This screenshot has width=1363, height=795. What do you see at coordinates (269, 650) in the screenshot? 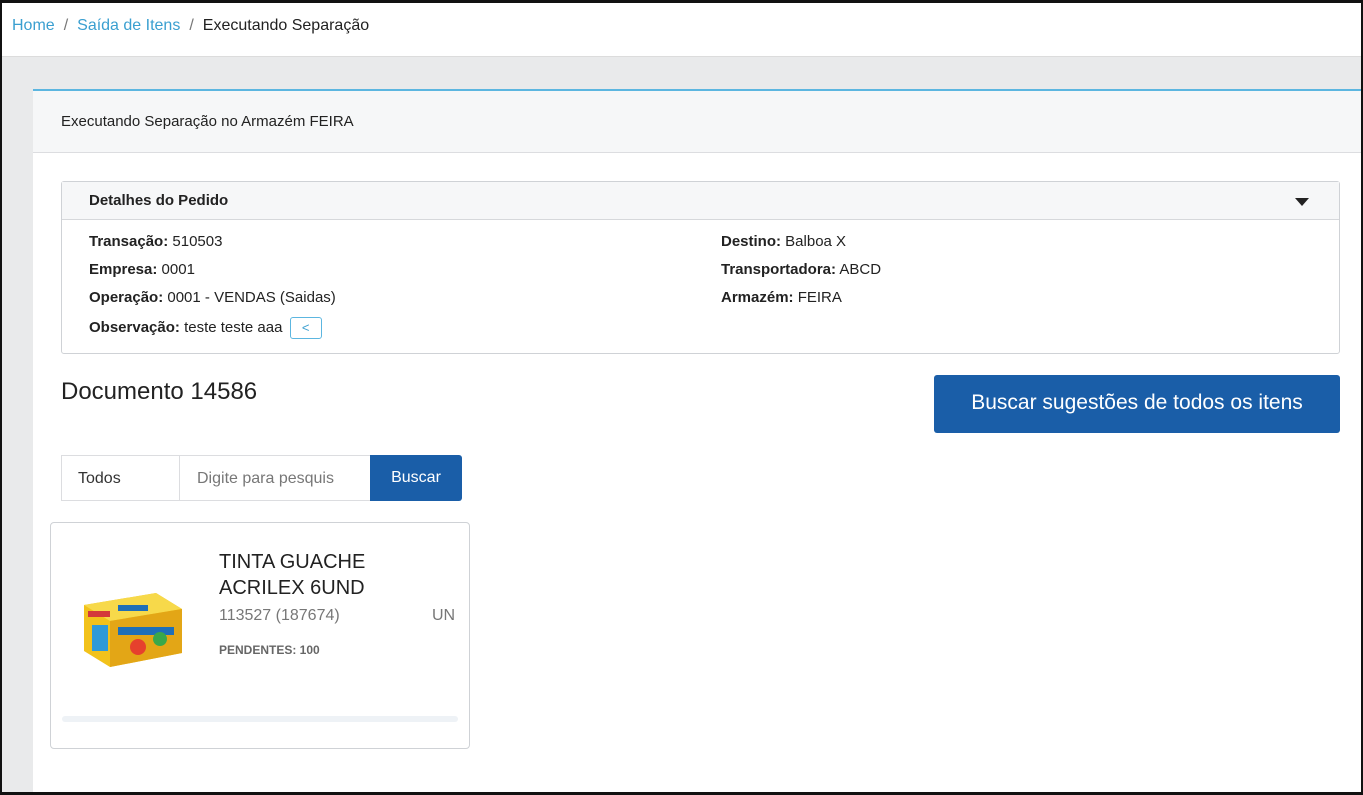
I see `product-pending-count: PENDENTES: 100` at bounding box center [269, 650].